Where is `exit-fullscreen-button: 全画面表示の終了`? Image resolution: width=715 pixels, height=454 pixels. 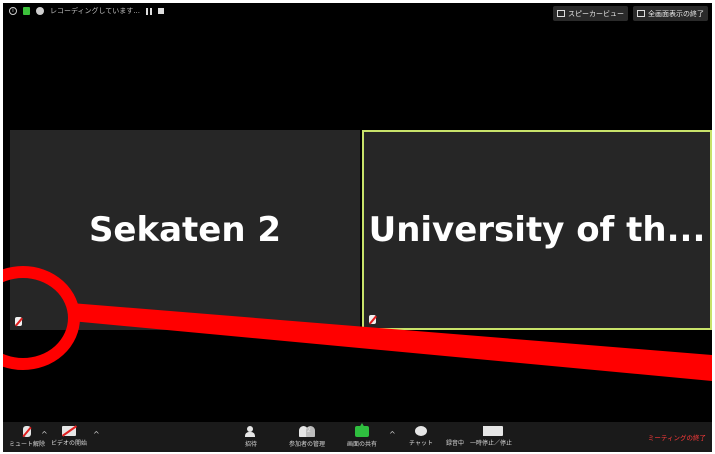 exit-fullscreen-button: 全画面表示の終了 is located at coordinates (670, 13).